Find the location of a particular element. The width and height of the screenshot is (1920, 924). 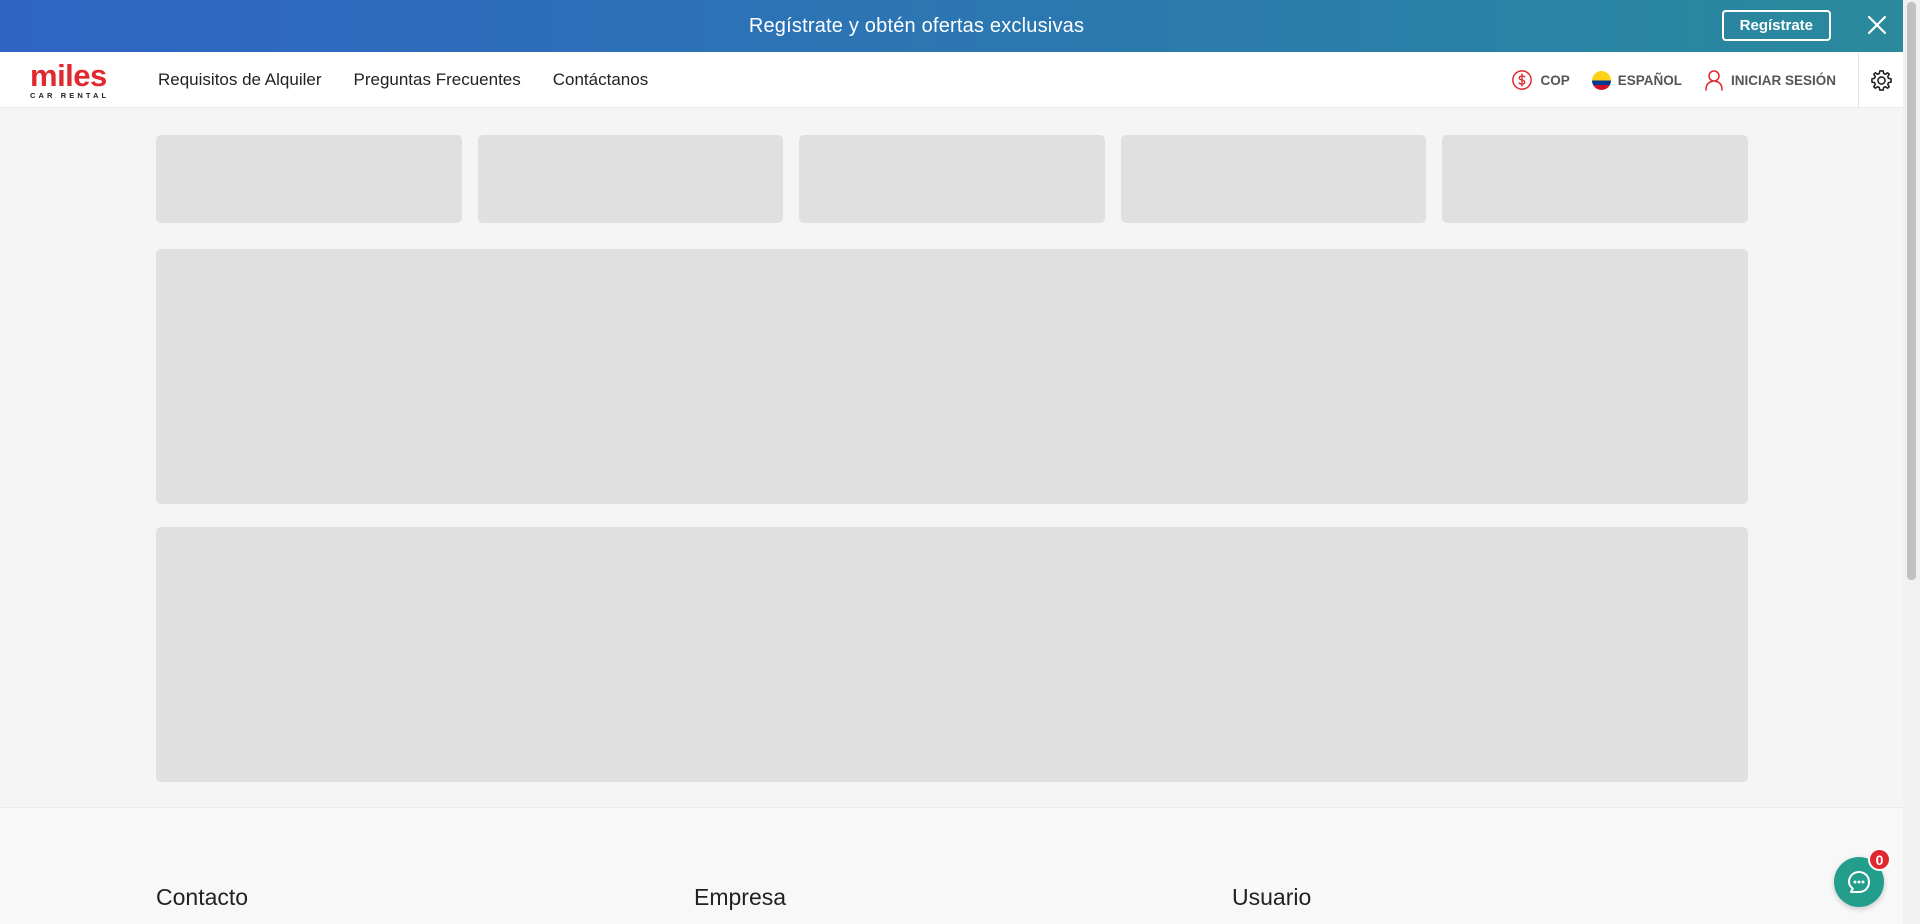

nav-contact: Contáctanos is located at coordinates (600, 80).